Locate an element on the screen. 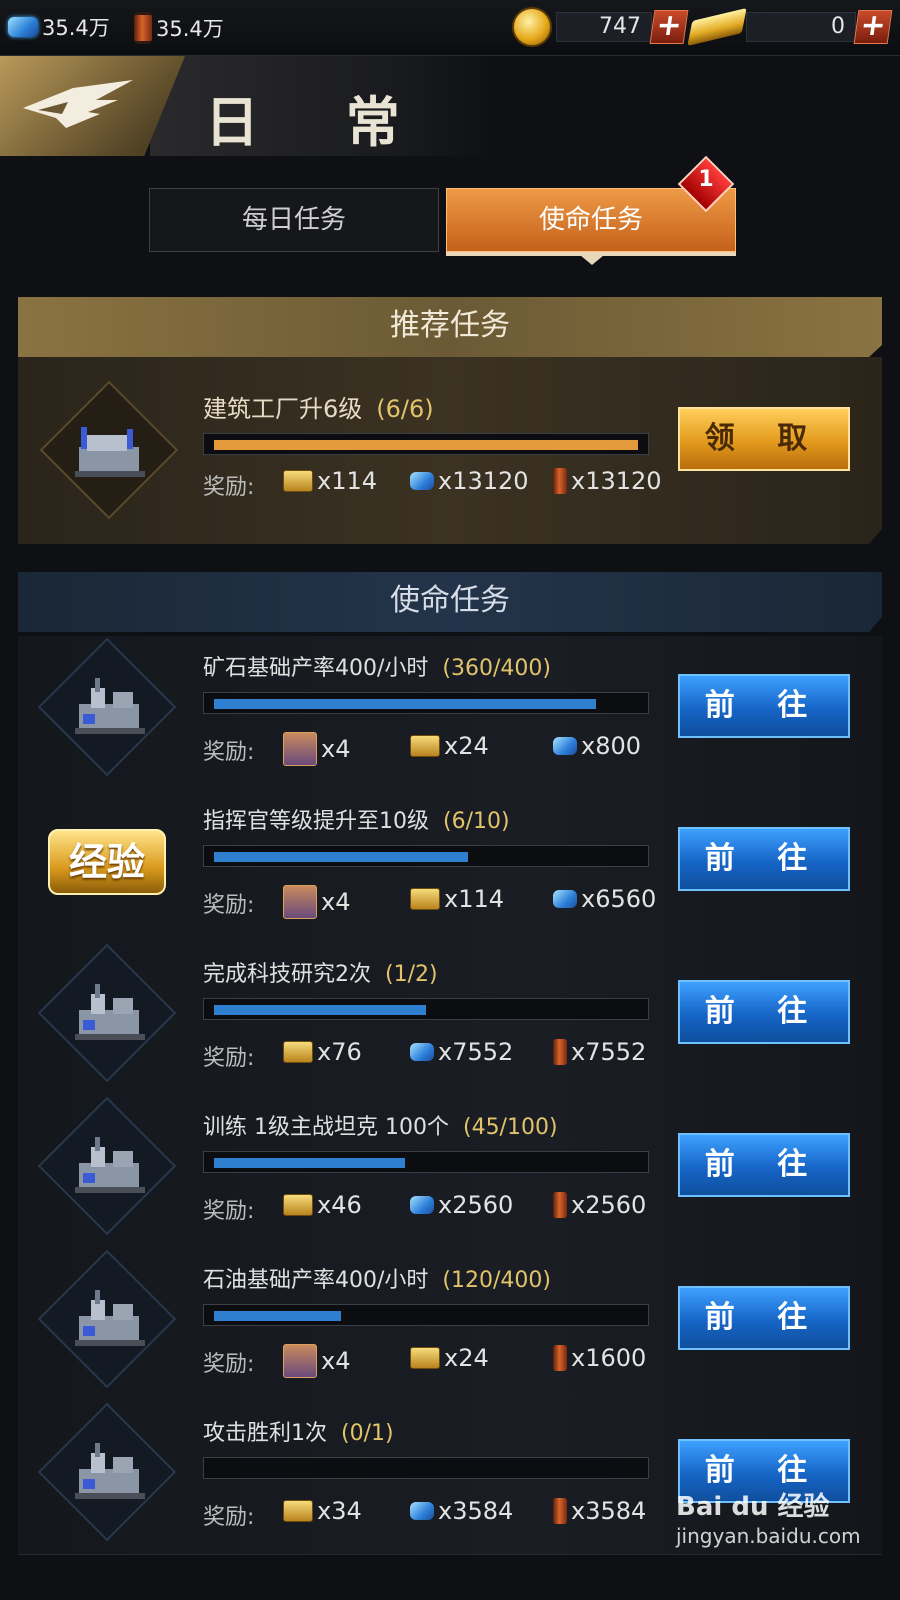  reward-gem: x3584 is located at coordinates (461, 1511).